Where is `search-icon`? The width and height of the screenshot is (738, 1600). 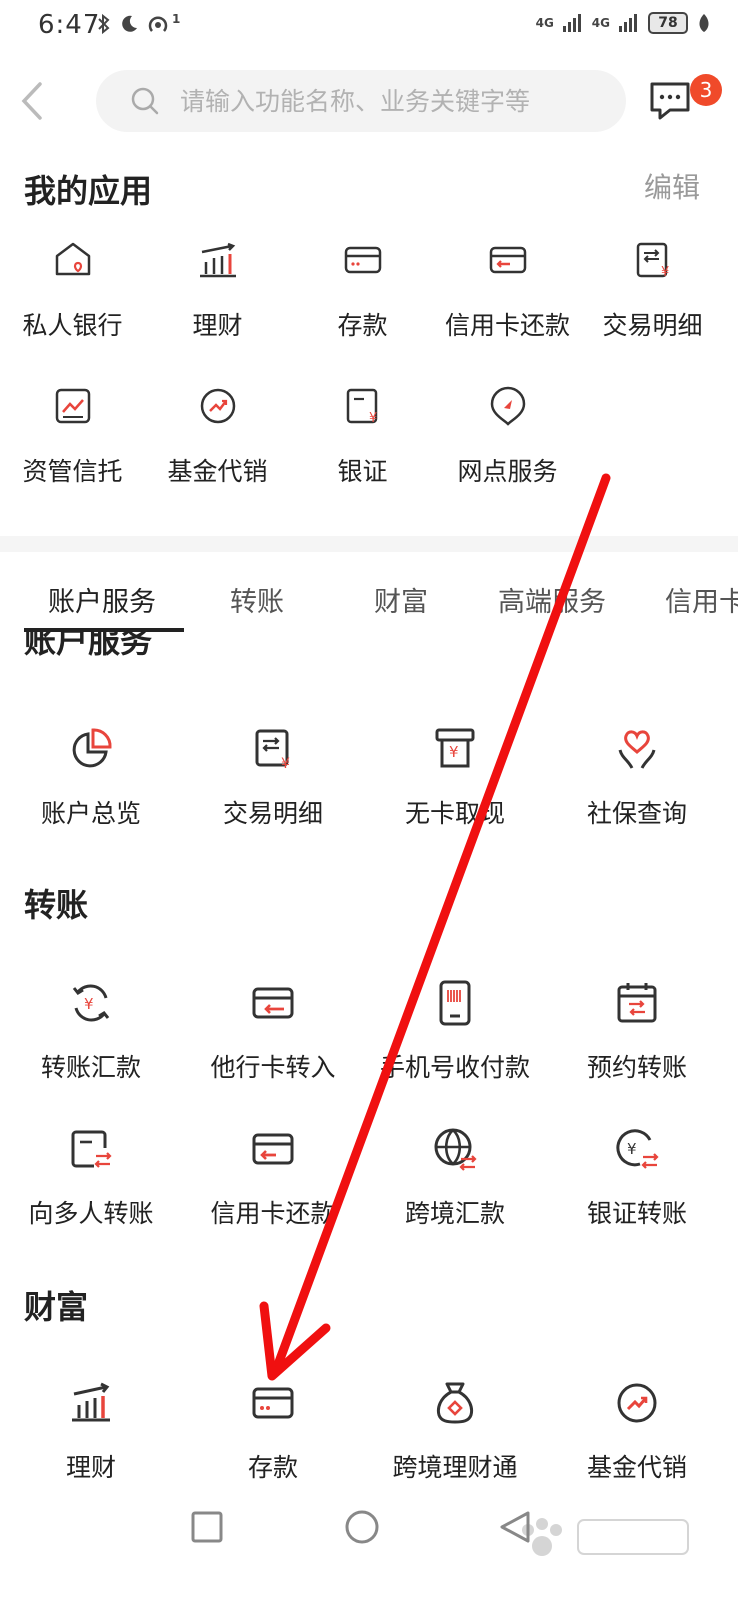 search-icon is located at coordinates (145, 101).